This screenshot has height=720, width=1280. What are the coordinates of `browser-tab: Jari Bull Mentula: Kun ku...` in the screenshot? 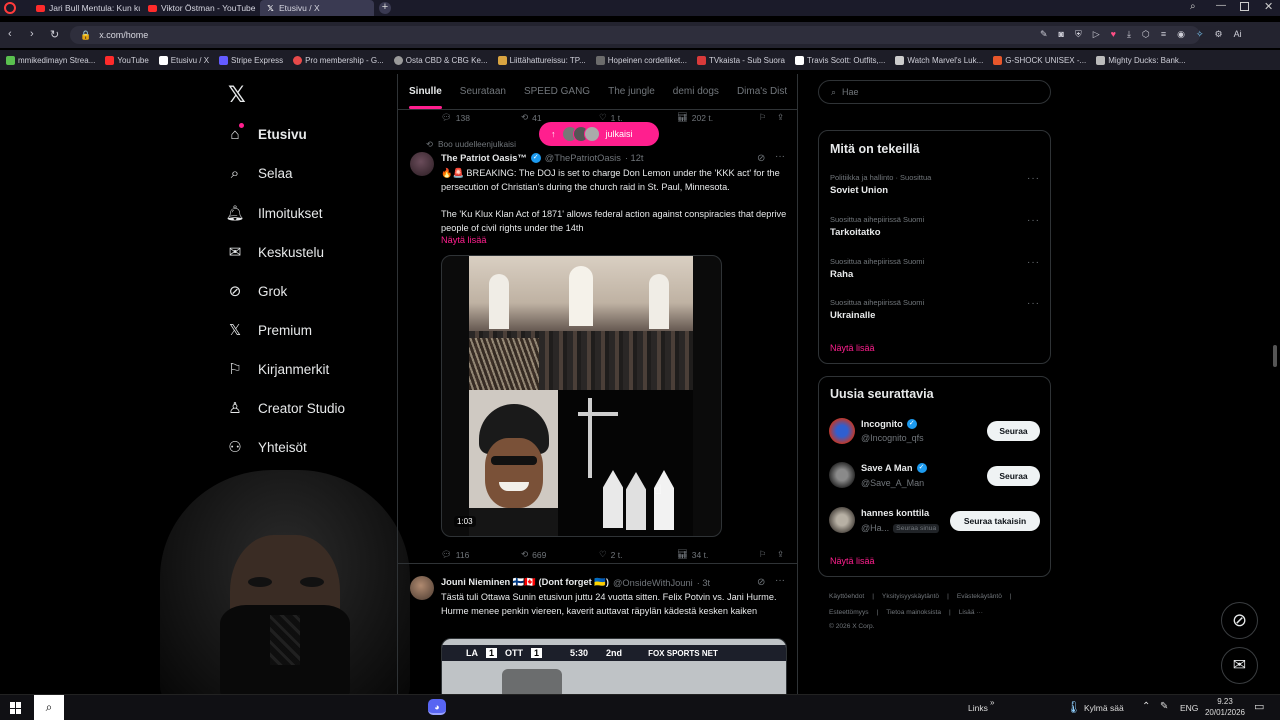 It's located at (85, 8).